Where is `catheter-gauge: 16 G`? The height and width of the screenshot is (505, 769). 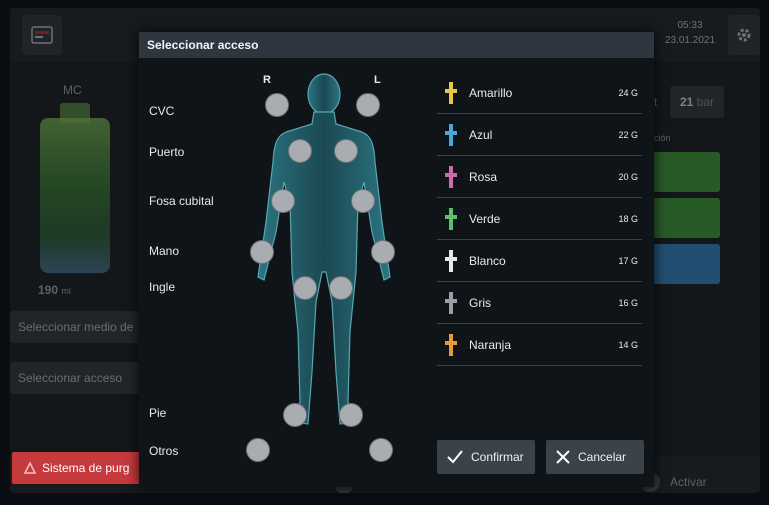
catheter-gauge: 16 G is located at coordinates (628, 302).